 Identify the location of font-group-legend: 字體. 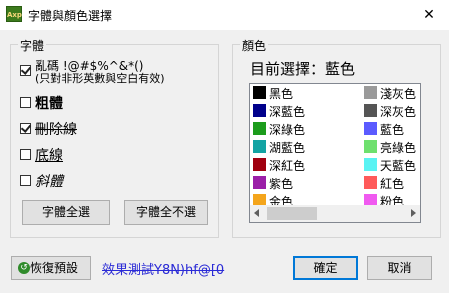
(32, 45).